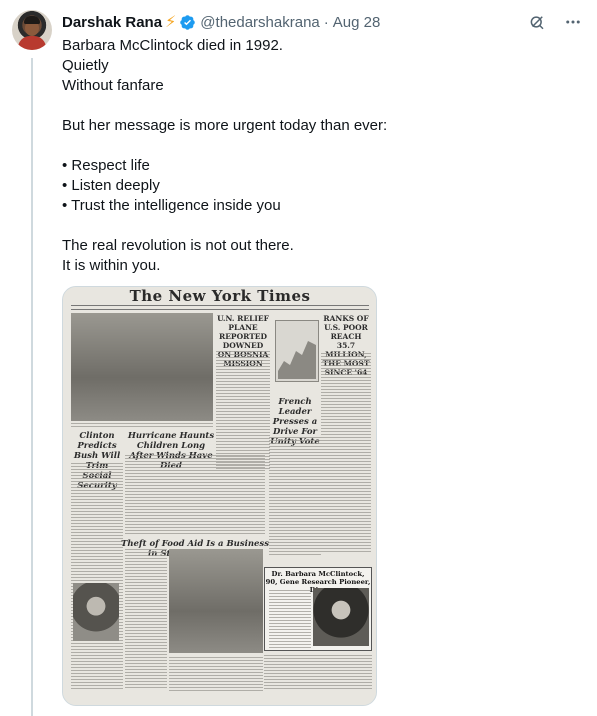  What do you see at coordinates (85, 65) in the screenshot?
I see `tweet-line: Quietly` at bounding box center [85, 65].